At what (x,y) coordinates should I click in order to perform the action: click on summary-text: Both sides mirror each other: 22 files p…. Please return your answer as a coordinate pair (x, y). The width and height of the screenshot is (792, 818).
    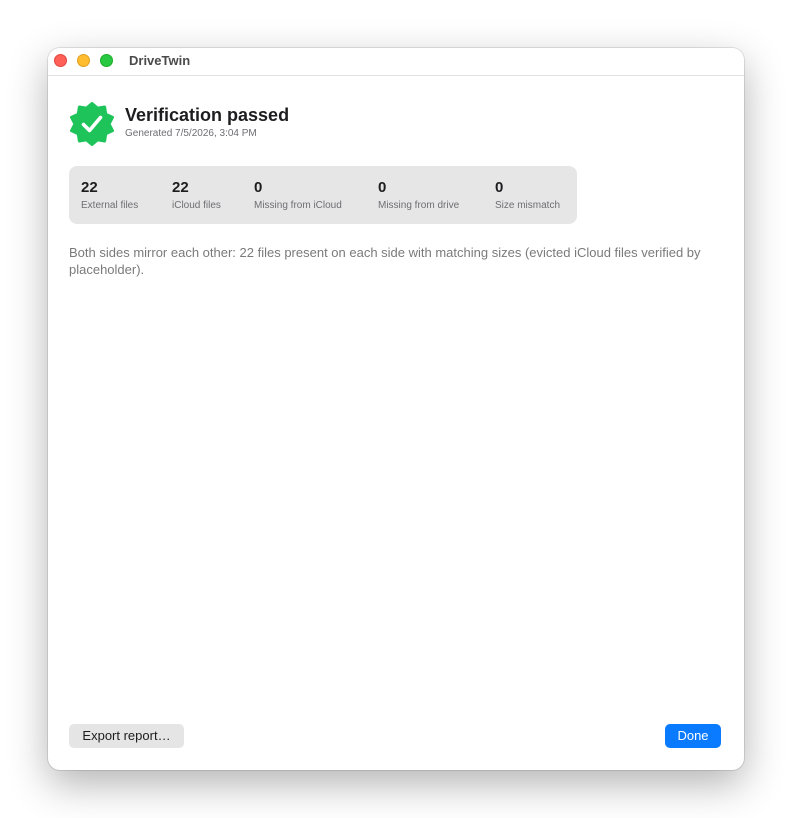
    Looking at the image, I should click on (385, 261).